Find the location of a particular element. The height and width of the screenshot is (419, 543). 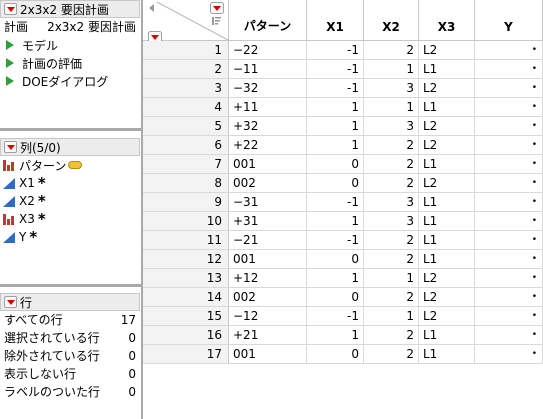

table-row: 1 −22 -1 2 L2 • is located at coordinates (343, 50).